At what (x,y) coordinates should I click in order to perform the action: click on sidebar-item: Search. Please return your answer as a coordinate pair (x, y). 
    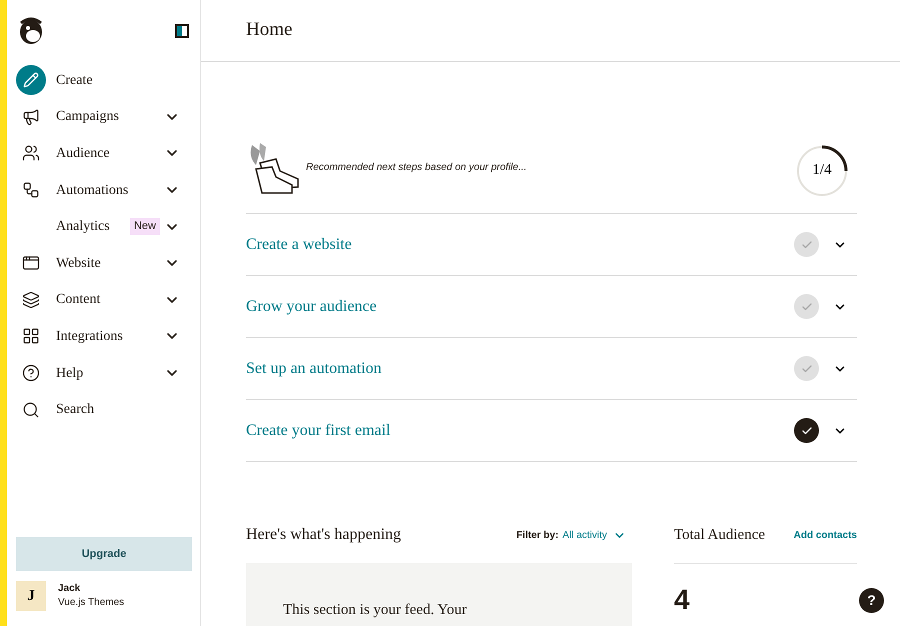
    Looking at the image, I should click on (104, 409).